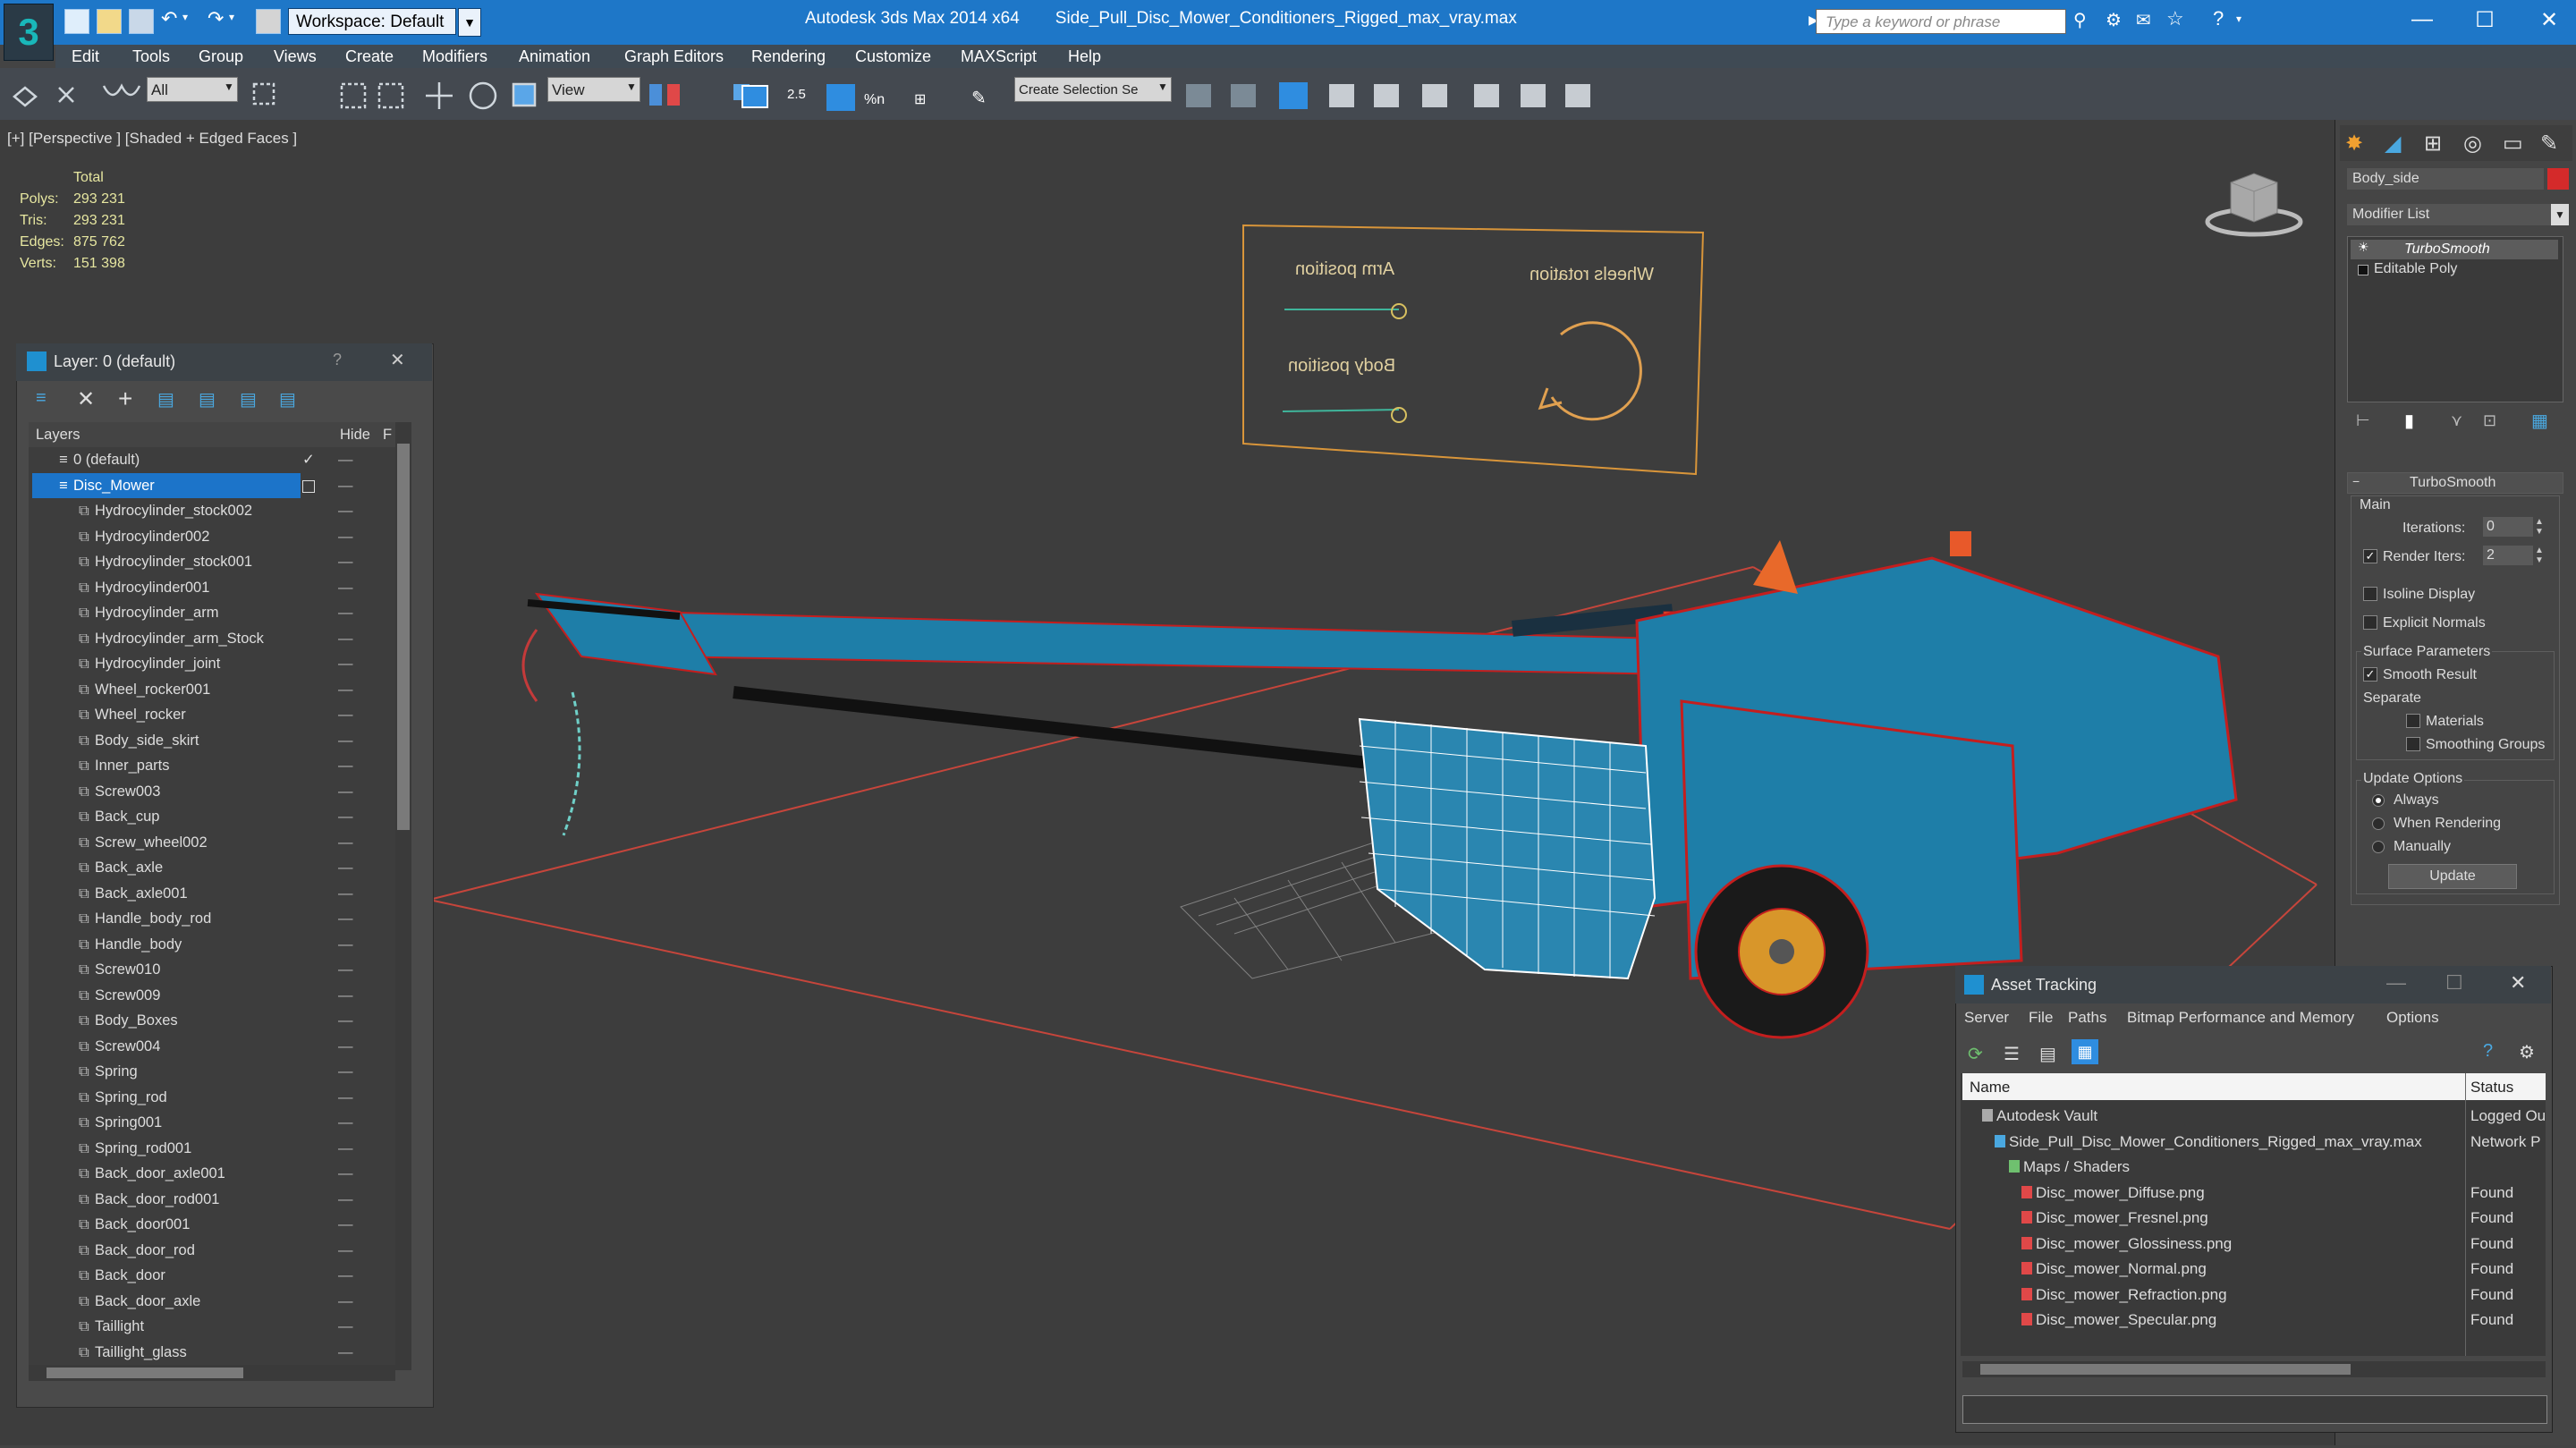 Image resolution: width=2576 pixels, height=1448 pixels. I want to click on update-button: Update, so click(2452, 876).